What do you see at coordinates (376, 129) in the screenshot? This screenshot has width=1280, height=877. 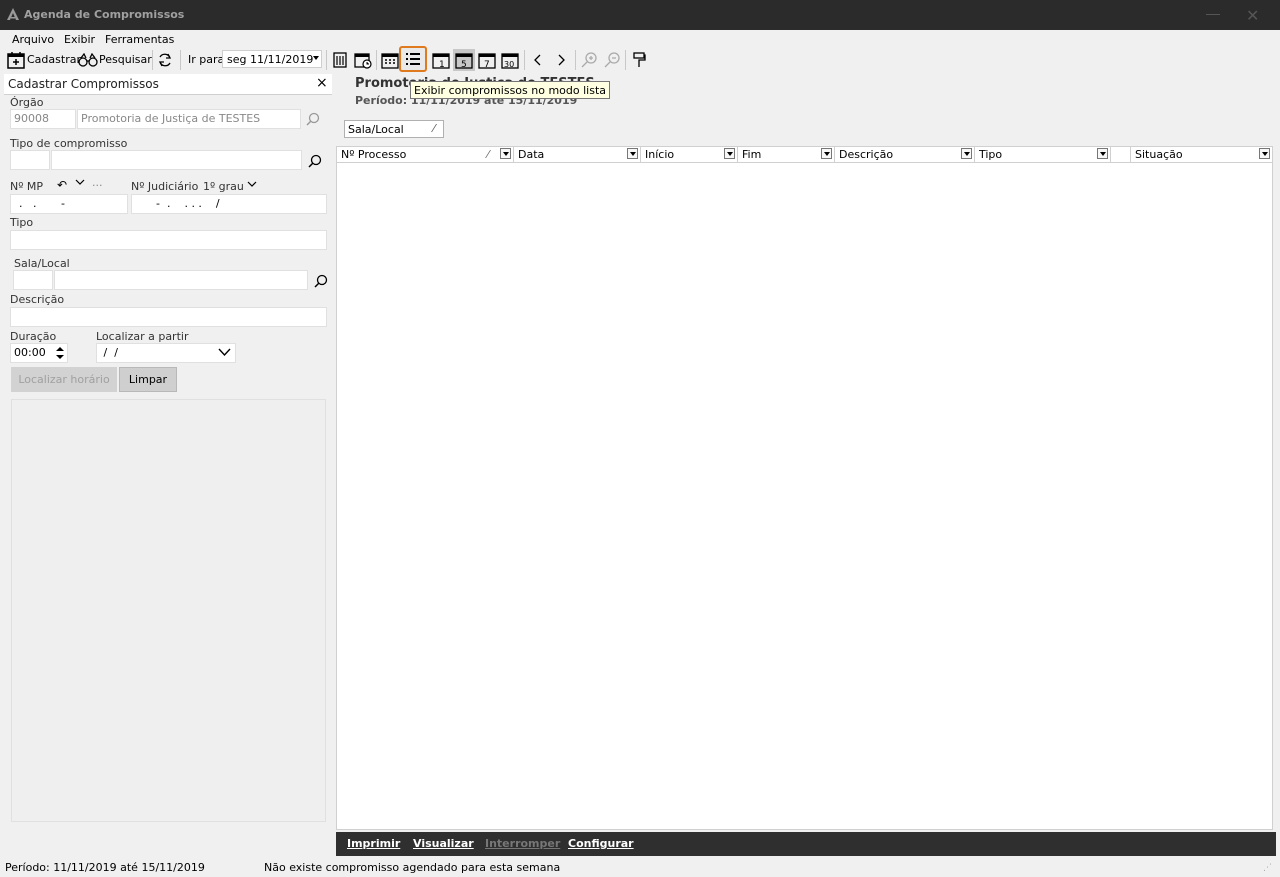 I see `group-chip-label: Sala/Local` at bounding box center [376, 129].